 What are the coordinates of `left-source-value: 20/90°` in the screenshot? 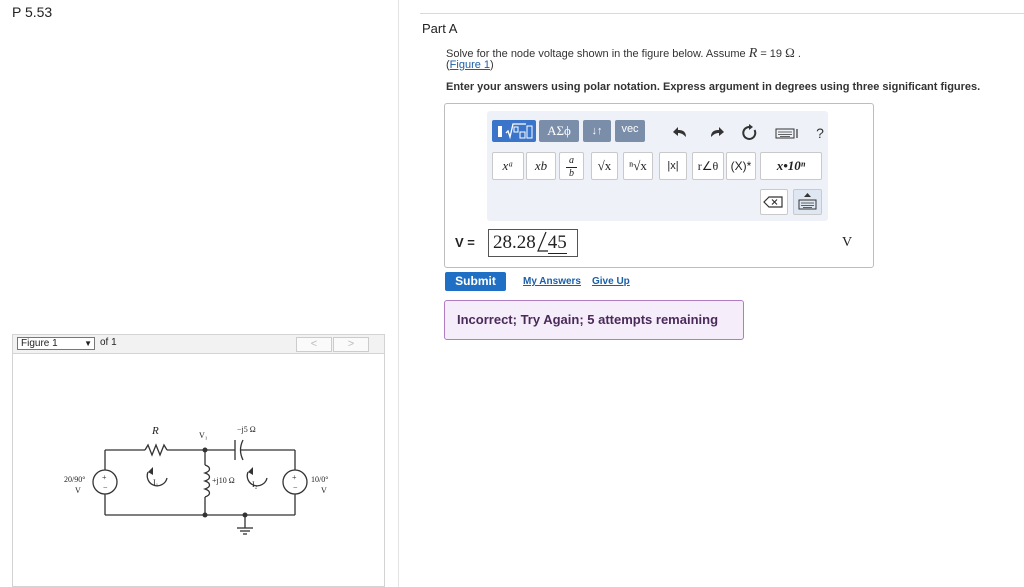 It's located at (74, 479).